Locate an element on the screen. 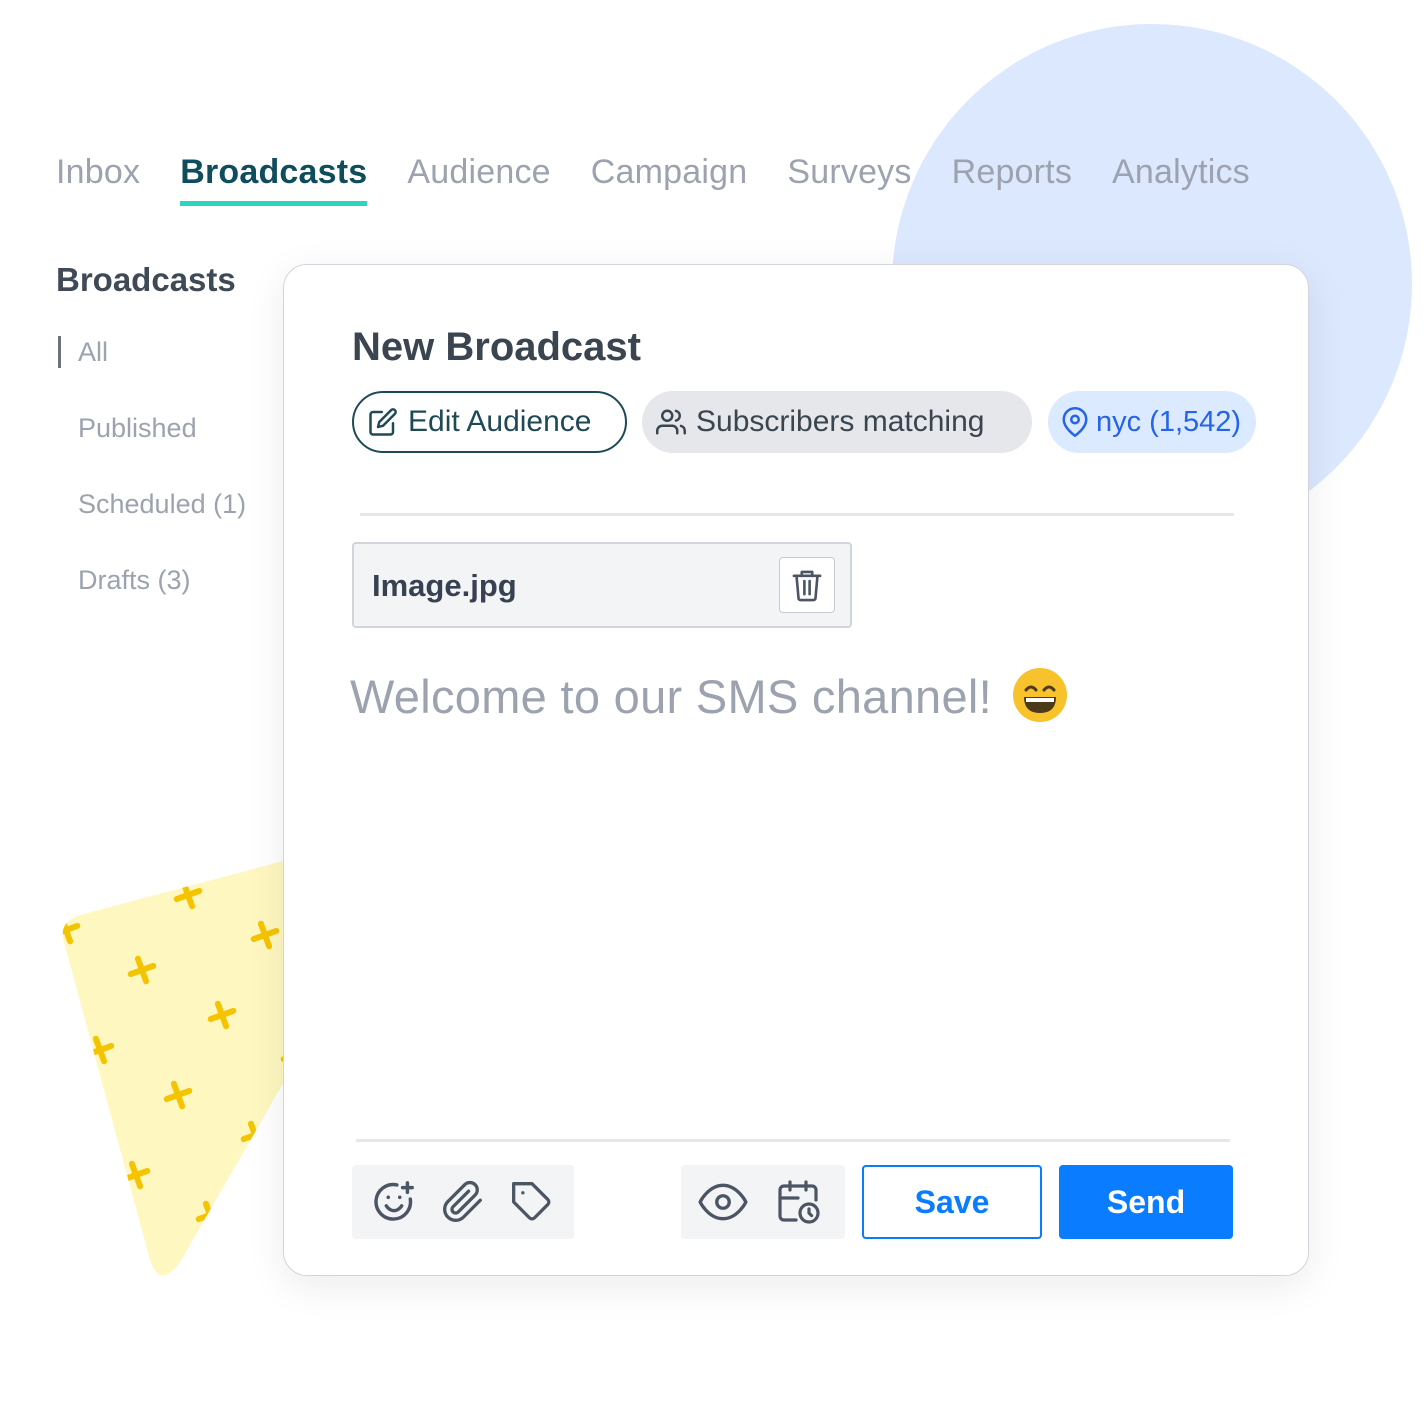  page-title: New Broadcast is located at coordinates (496, 347).